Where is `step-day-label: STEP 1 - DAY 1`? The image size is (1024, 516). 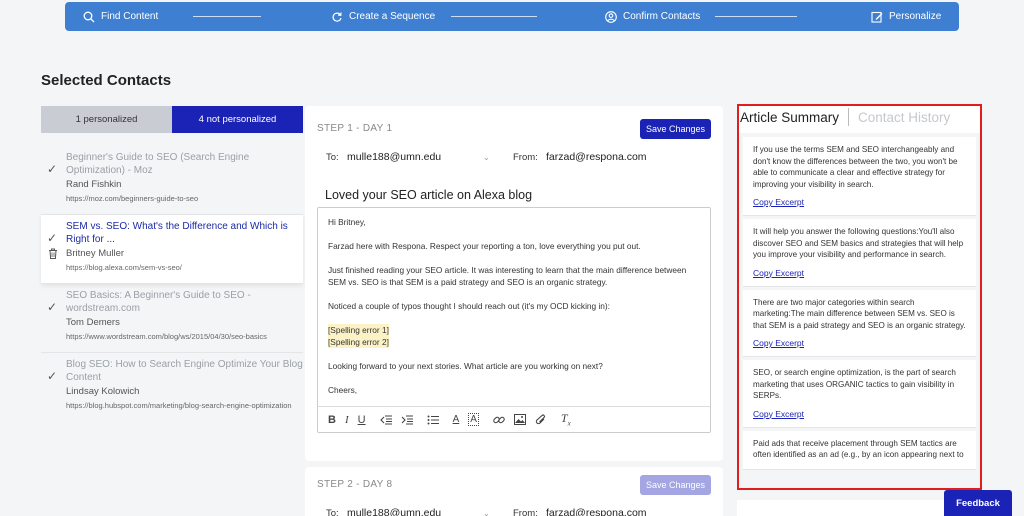 step-day-label: STEP 1 - DAY 1 is located at coordinates (355, 128).